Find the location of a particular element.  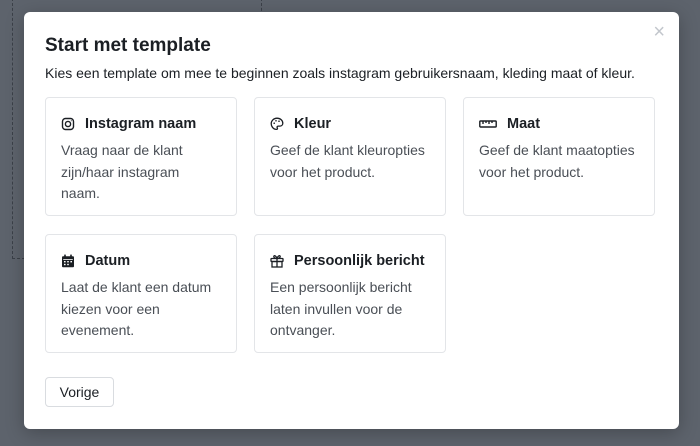

close-icon: × is located at coordinates (659, 32).